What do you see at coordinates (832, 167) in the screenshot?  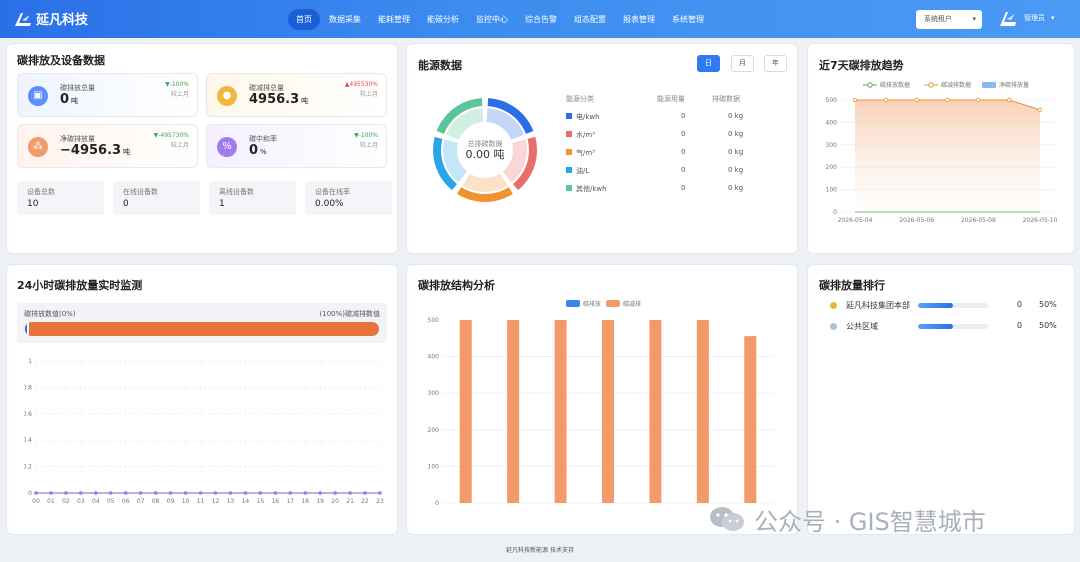 I see `y-tick-label: 200` at bounding box center [832, 167].